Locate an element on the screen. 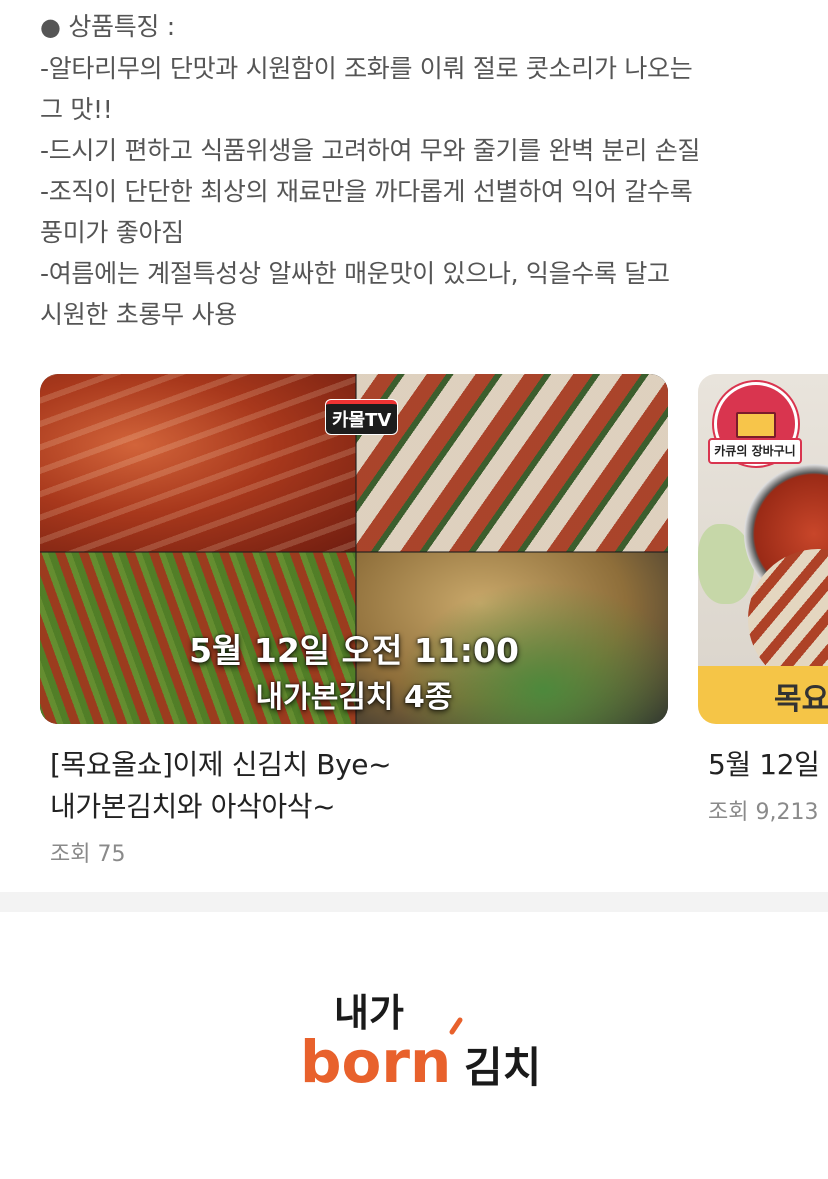 This screenshot has height=1179, width=828. channel-logo: 카몰TV is located at coordinates (362, 417).